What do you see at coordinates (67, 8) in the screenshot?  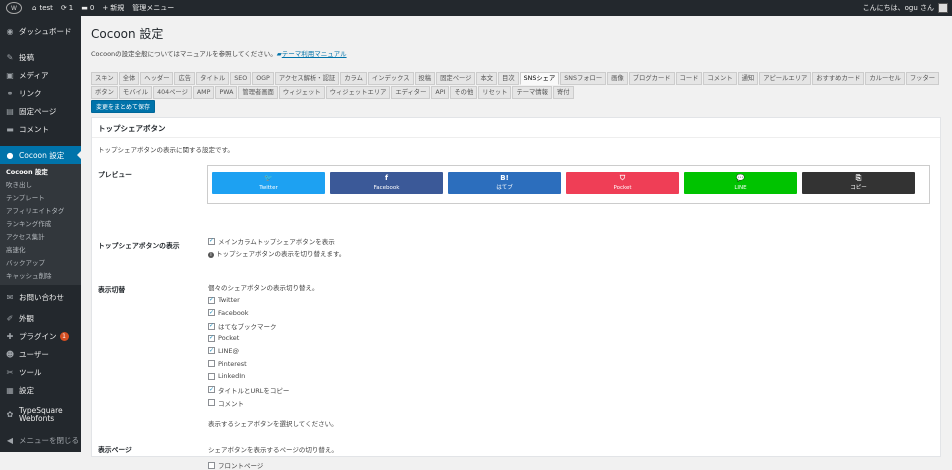 I see `updates-link: ⟳ 1` at bounding box center [67, 8].